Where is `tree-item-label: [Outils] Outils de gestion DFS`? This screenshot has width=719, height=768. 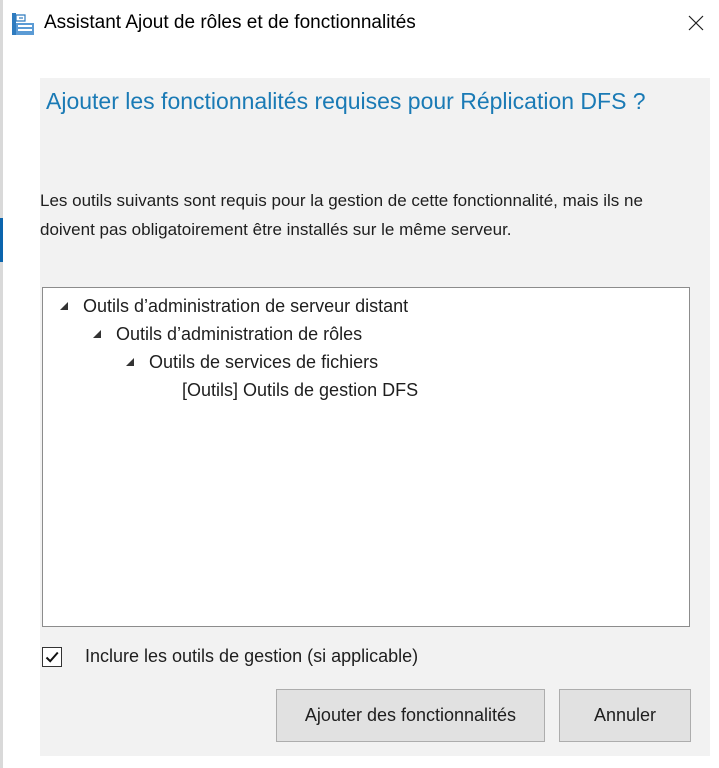
tree-item-label: [Outils] Outils de gestion DFS is located at coordinates (300, 389).